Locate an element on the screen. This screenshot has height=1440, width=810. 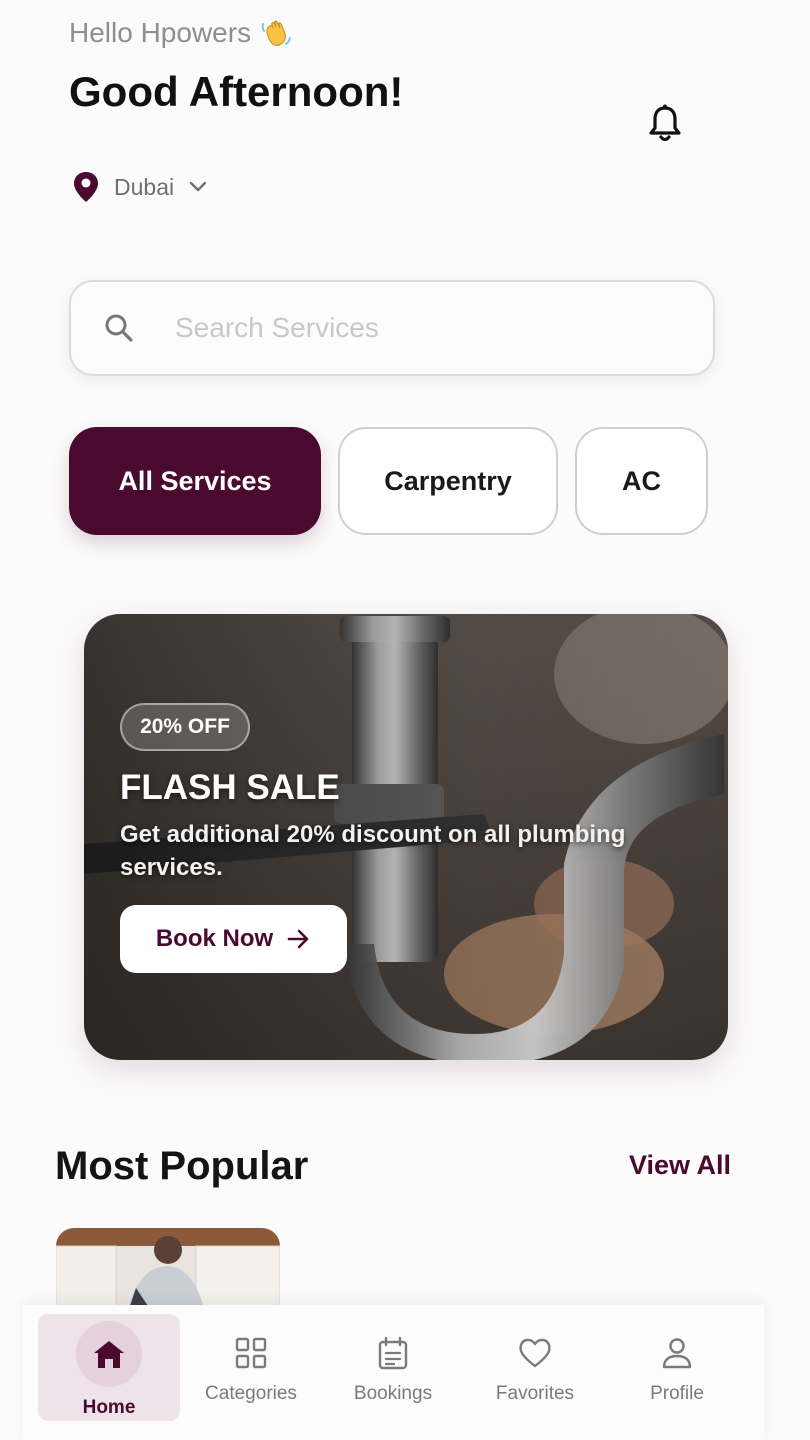
arrow-right-icon is located at coordinates (298, 939).